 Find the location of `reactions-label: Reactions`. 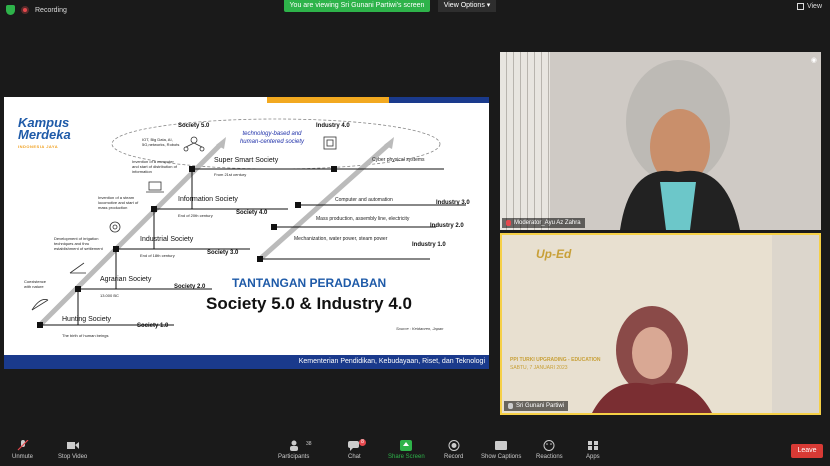

reactions-label: Reactions is located at coordinates (549, 457).